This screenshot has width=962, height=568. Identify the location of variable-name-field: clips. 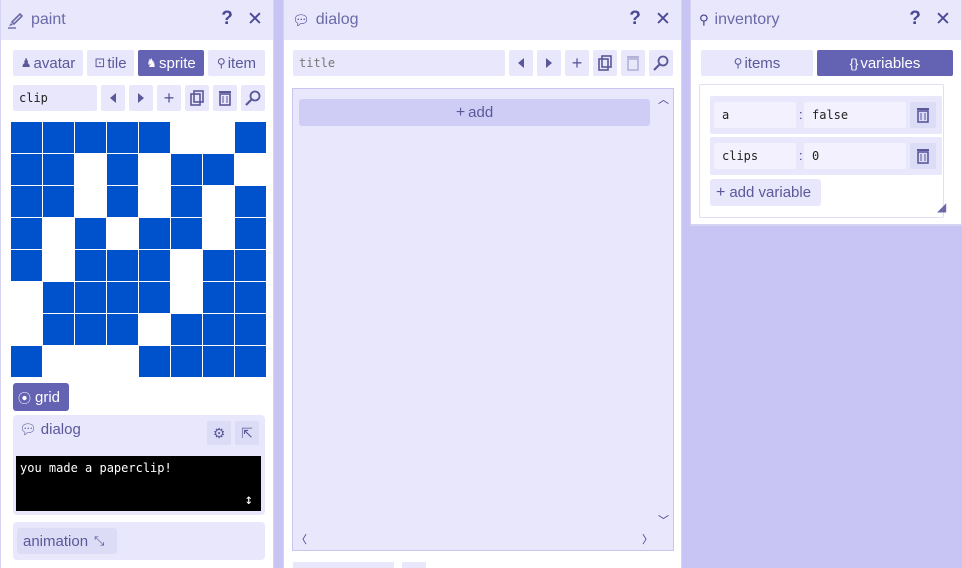
(755, 156).